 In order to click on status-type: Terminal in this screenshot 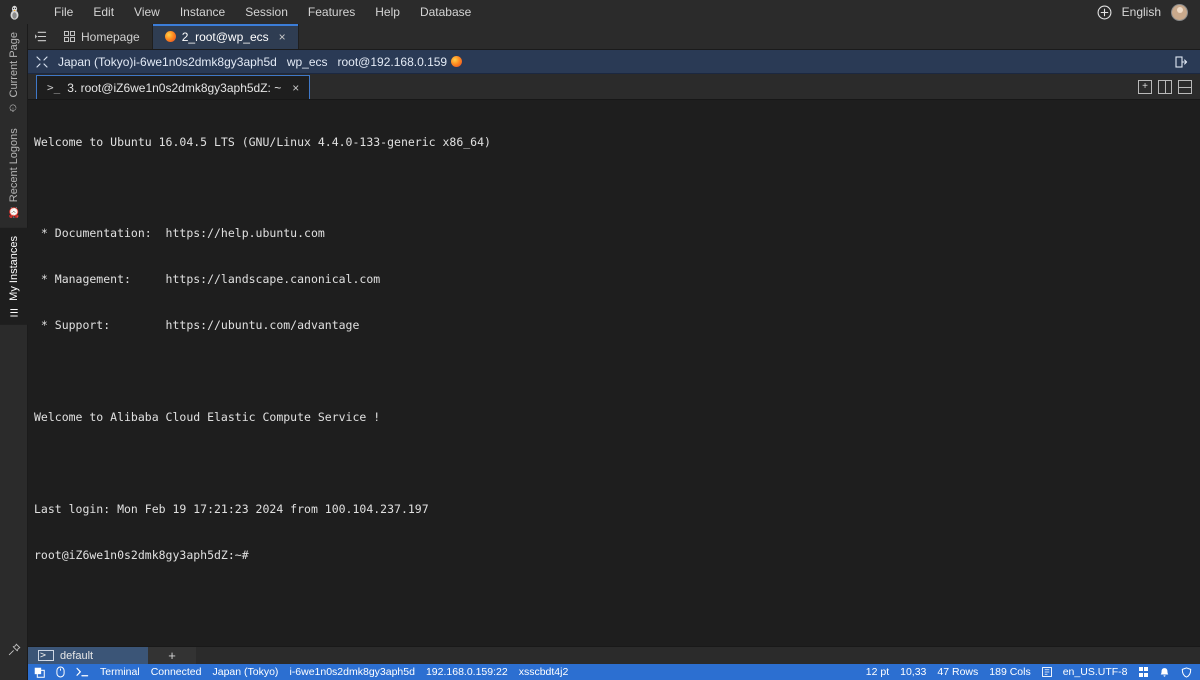, I will do `click(120, 672)`.